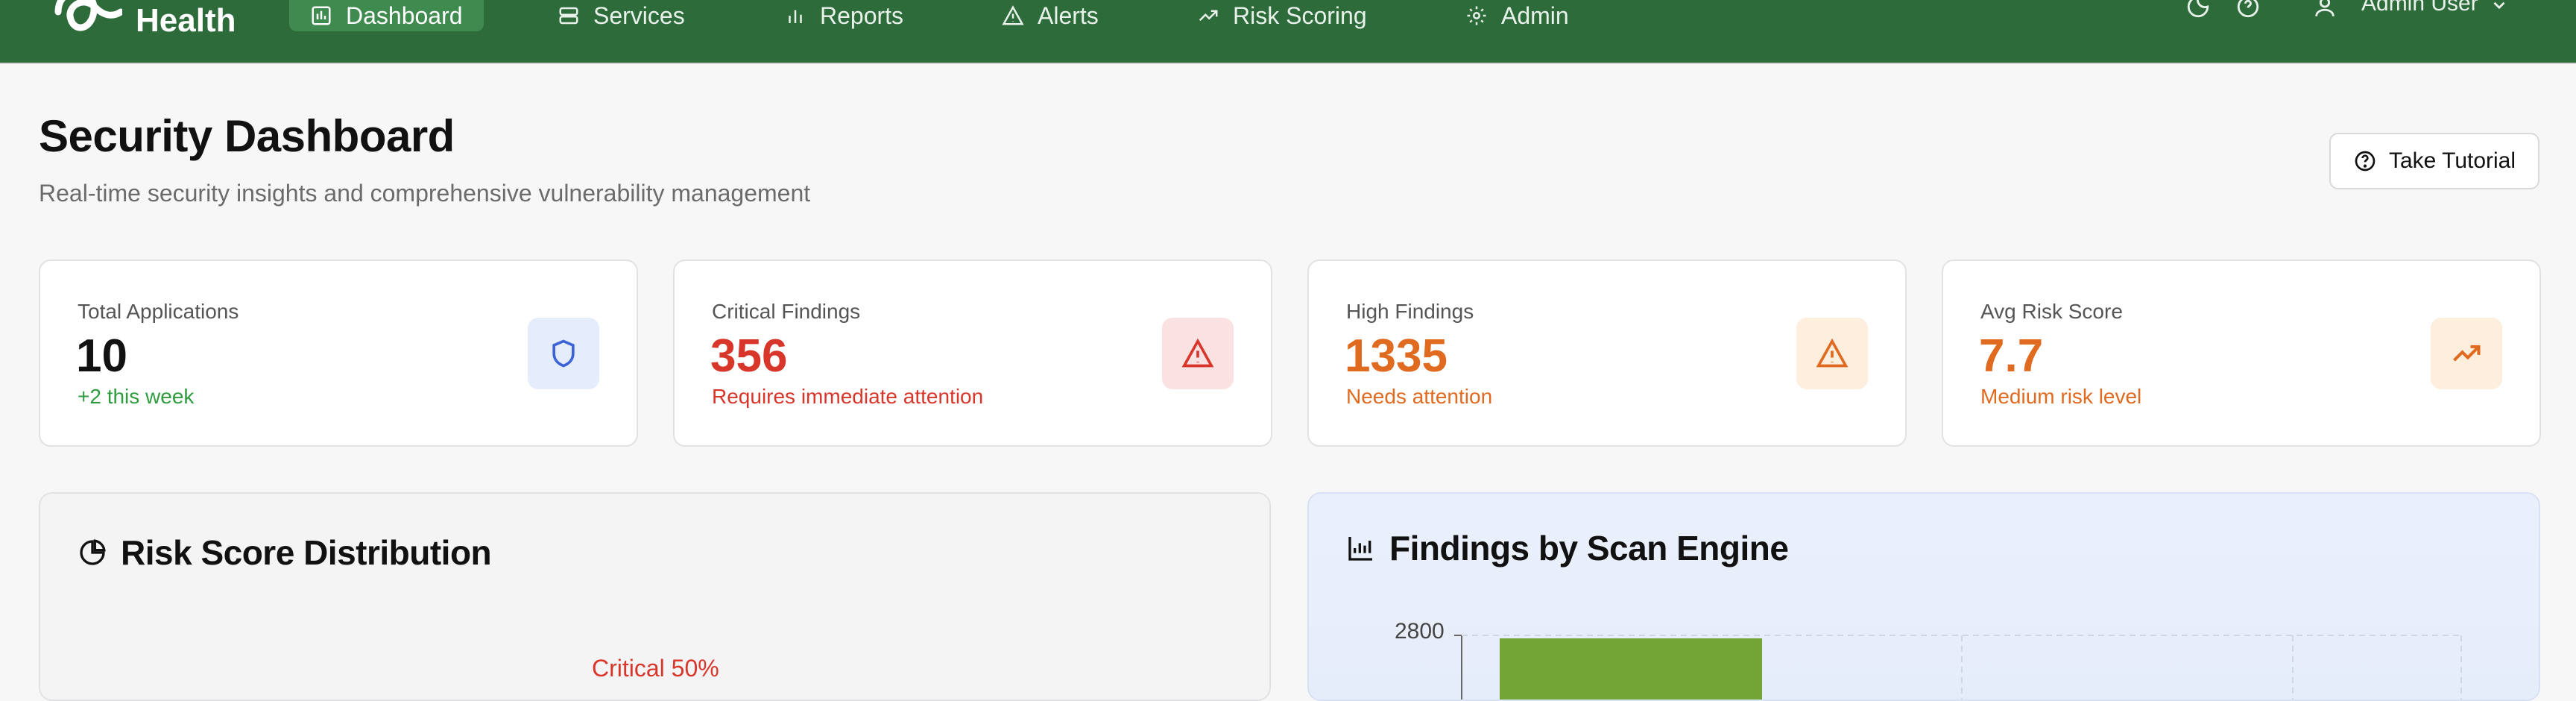 This screenshot has height=701, width=2576. I want to click on page-title: Security Dashboard, so click(247, 136).